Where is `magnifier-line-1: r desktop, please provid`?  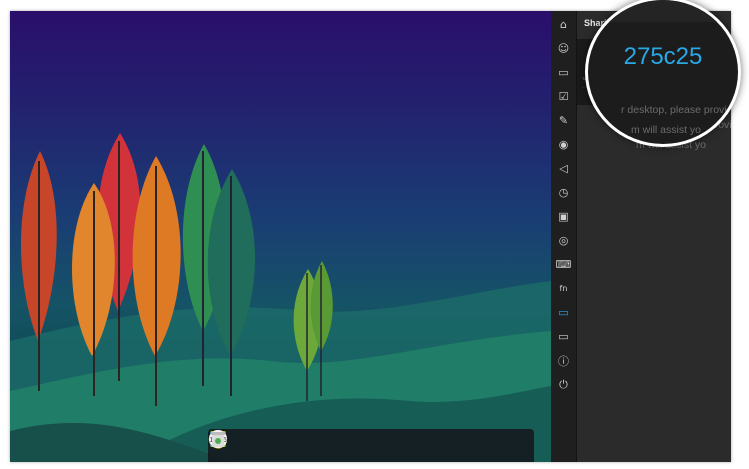 magnifier-line-1: r desktop, please provid is located at coordinates (677, 110).